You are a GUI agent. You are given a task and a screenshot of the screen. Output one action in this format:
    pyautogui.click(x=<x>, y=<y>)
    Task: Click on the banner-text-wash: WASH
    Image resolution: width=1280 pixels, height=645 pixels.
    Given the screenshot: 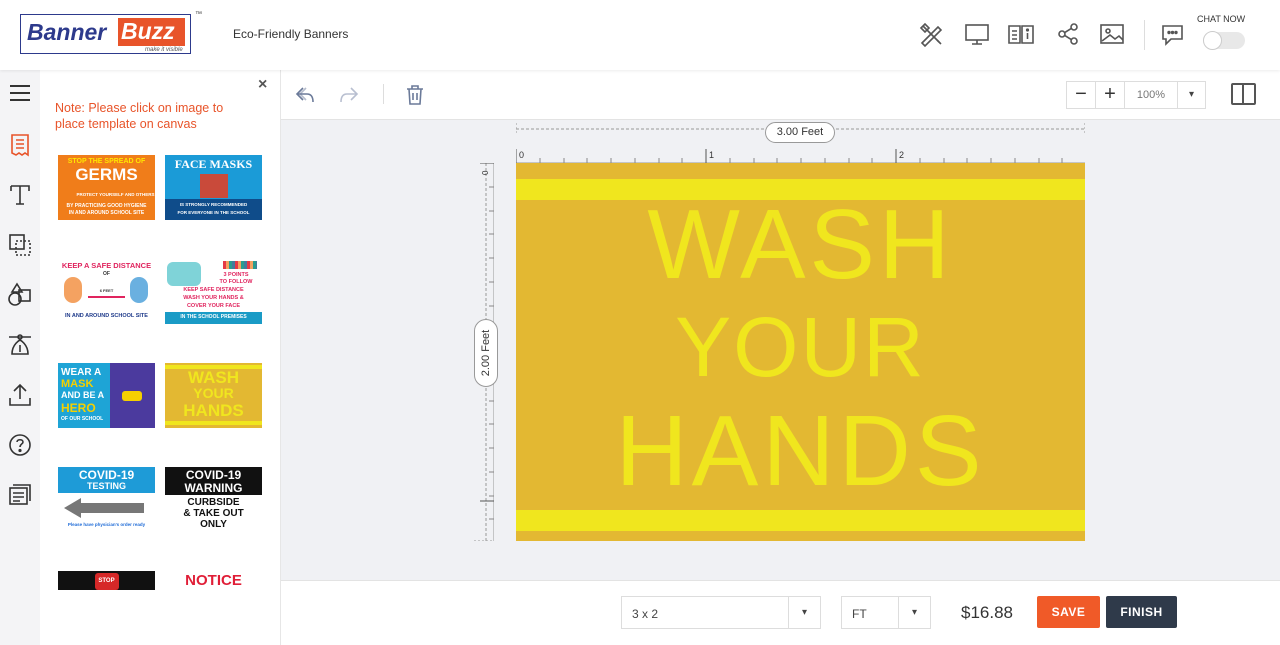 What is the action you would take?
    pyautogui.click(x=800, y=244)
    